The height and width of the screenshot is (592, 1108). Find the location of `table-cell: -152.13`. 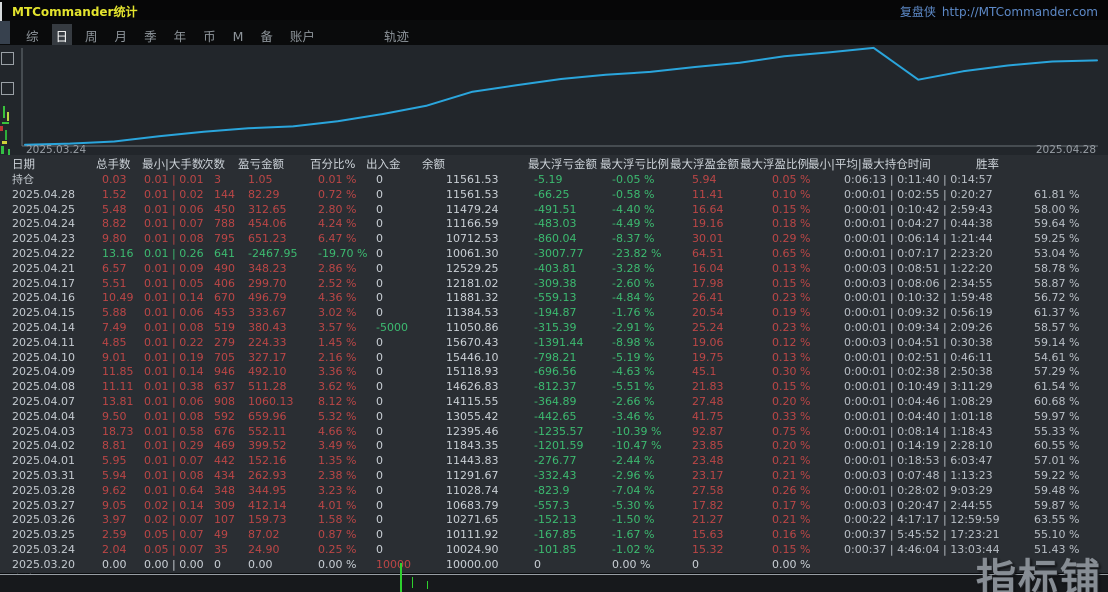

table-cell: -152.13 is located at coordinates (555, 520).